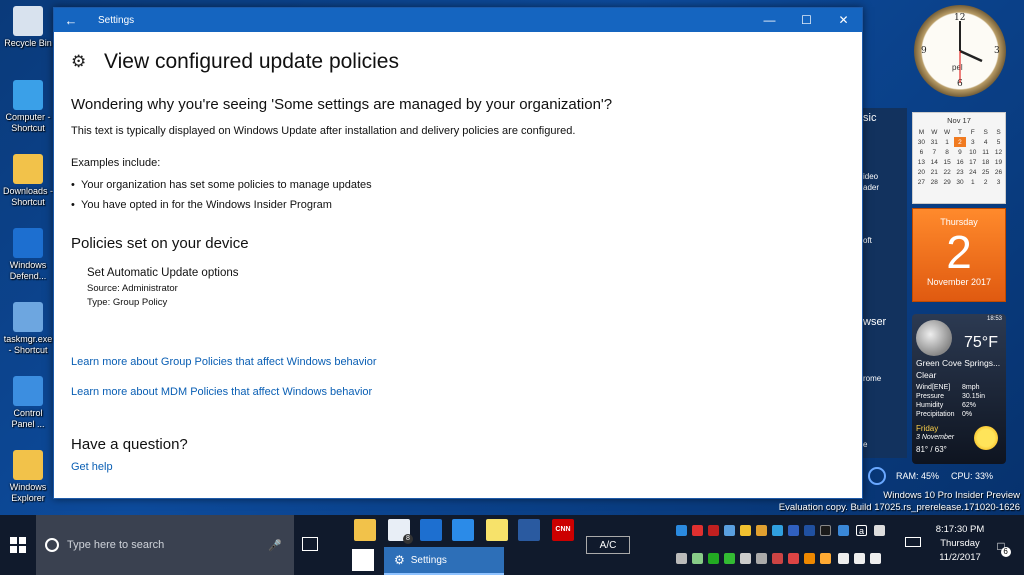  What do you see at coordinates (71, 20) in the screenshot?
I see `back-arrow-icon: ←` at bounding box center [71, 20].